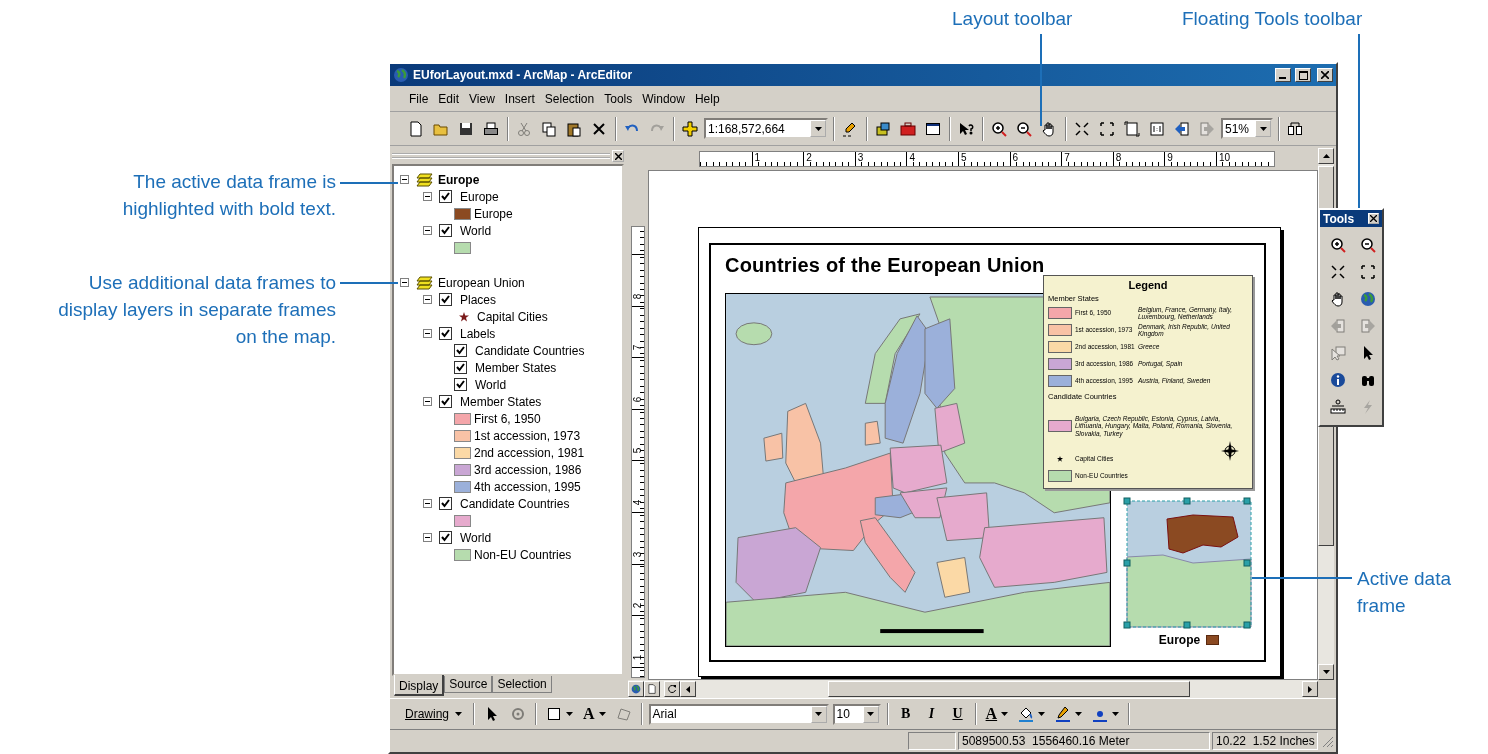 The height and width of the screenshot is (754, 1488). What do you see at coordinates (1326, 156) in the screenshot?
I see `scroll-up-button` at bounding box center [1326, 156].